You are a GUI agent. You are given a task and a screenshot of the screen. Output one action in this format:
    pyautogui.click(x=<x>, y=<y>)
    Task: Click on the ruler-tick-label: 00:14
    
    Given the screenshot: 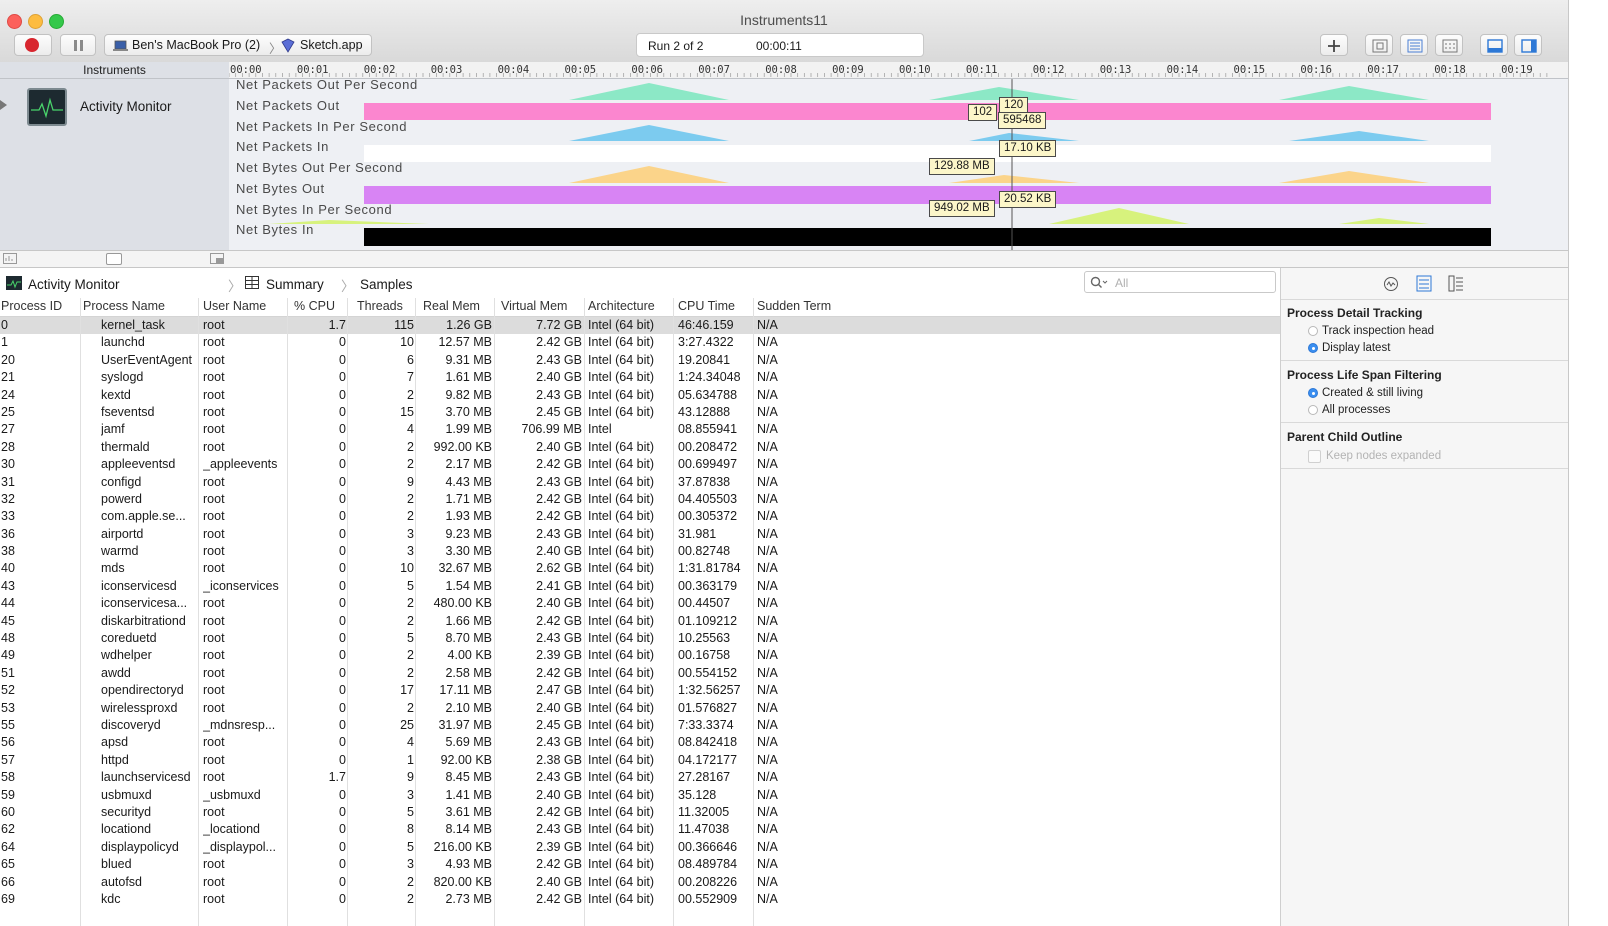 What is the action you would take?
    pyautogui.click(x=1182, y=70)
    